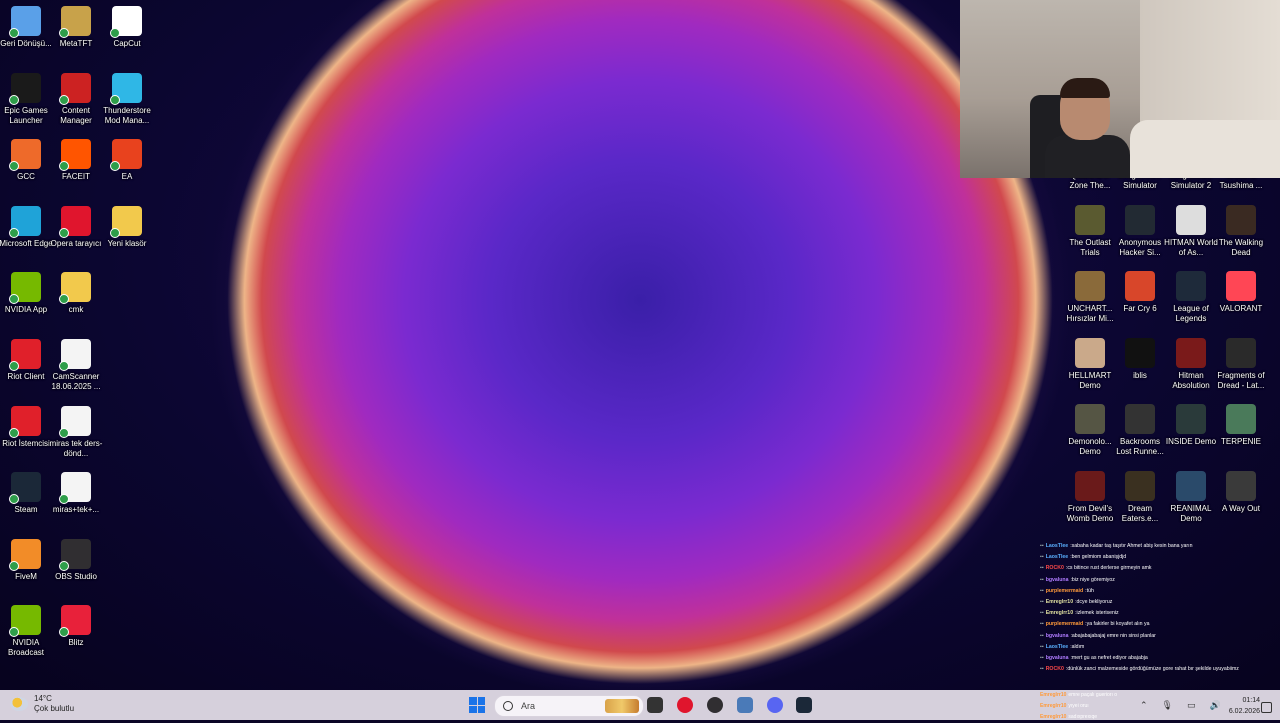 The width and height of the screenshot is (1280, 723). Describe the element at coordinates (1241, 508) in the screenshot. I see `game-shortcut-label: A Way Out` at that location.